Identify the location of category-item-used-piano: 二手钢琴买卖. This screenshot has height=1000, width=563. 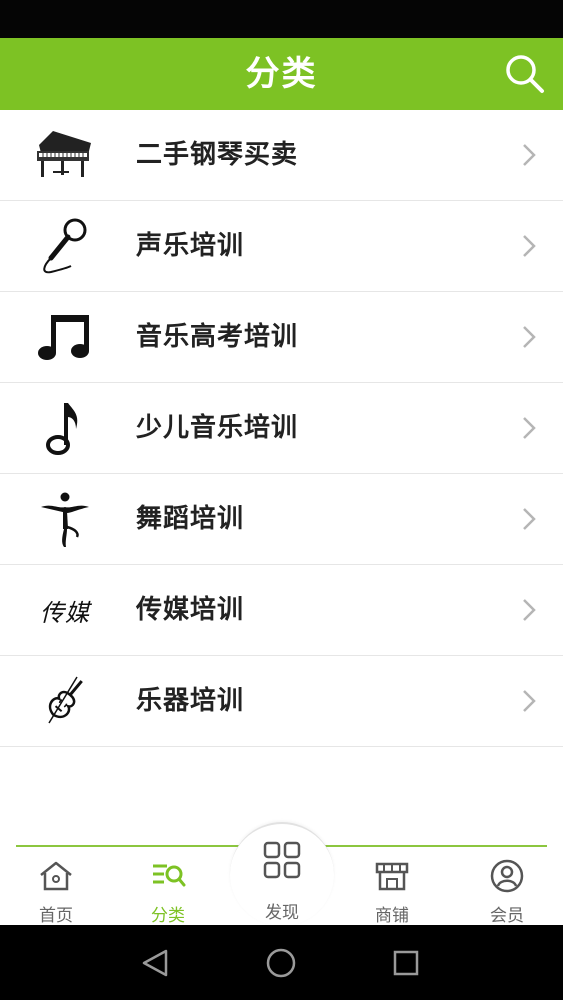
(281, 155).